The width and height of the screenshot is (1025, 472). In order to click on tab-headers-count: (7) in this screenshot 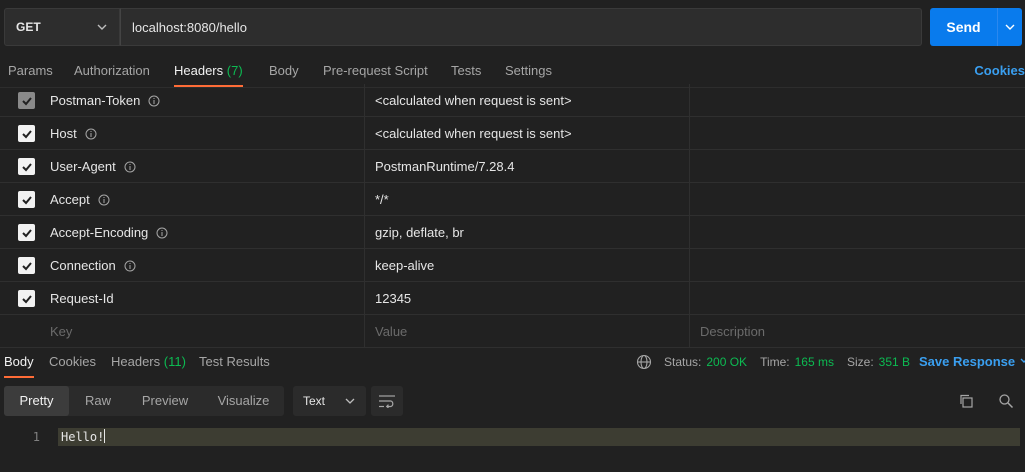, I will do `click(234, 70)`.